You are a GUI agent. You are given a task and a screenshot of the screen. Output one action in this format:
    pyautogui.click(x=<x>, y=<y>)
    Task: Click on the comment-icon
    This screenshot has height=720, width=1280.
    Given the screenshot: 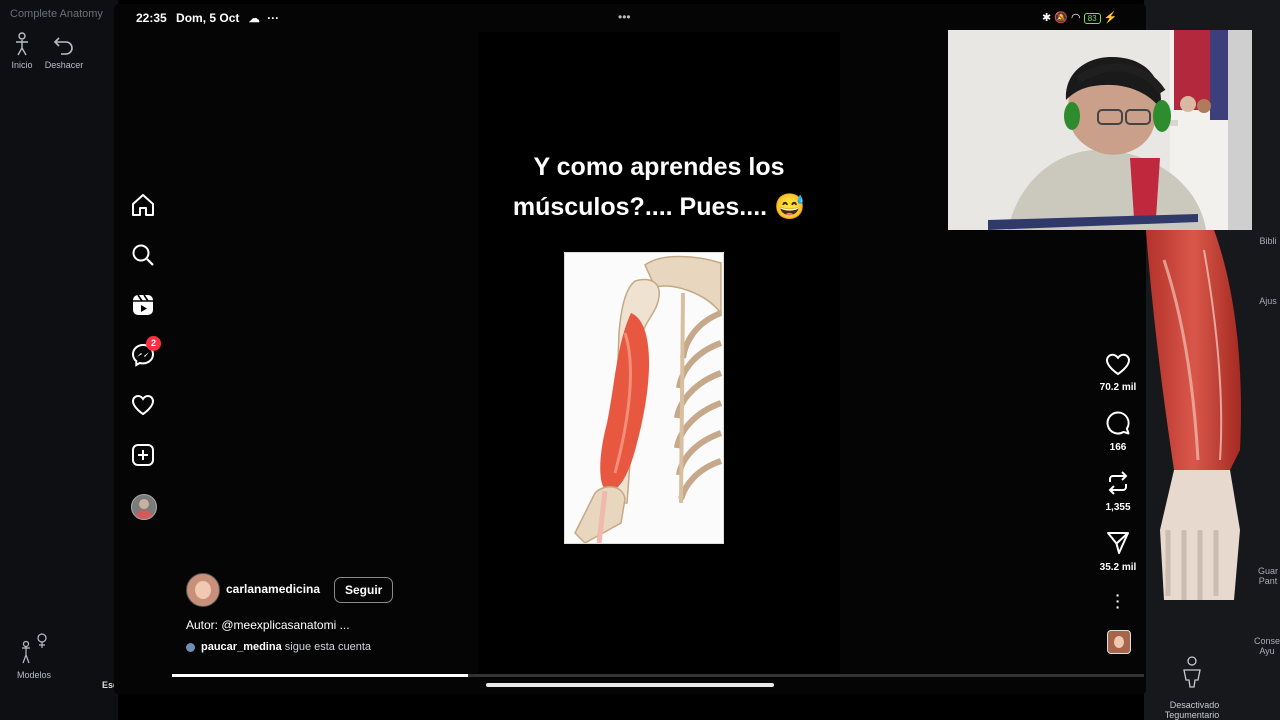 What is the action you would take?
    pyautogui.click(x=1118, y=423)
    